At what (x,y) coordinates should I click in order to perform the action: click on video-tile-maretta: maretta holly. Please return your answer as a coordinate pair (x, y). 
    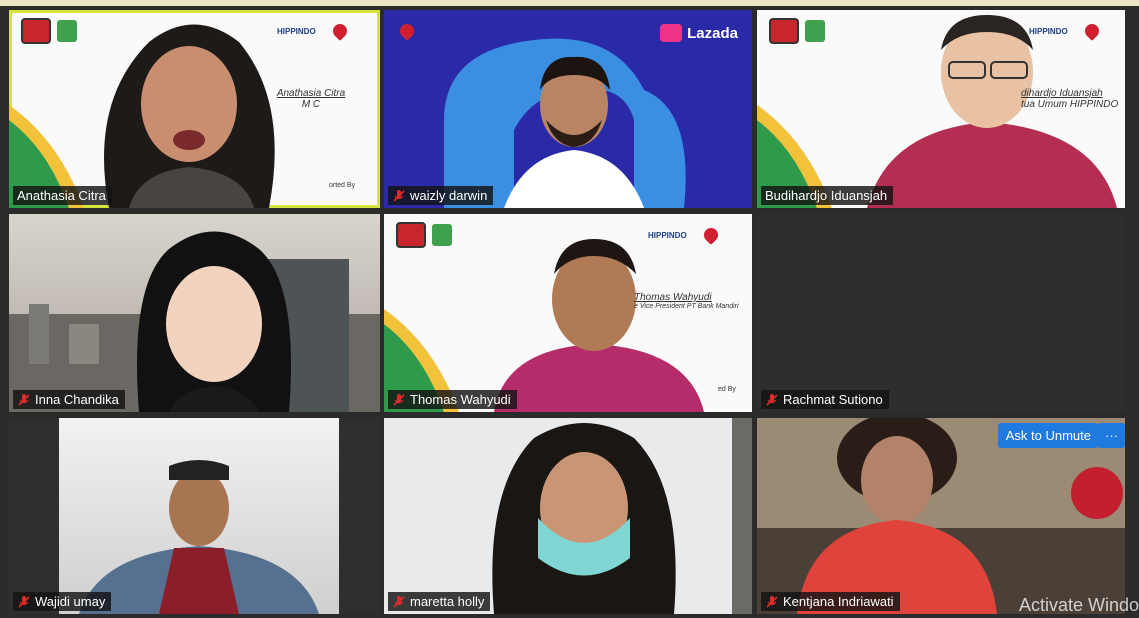
    Looking at the image, I should click on (568, 516).